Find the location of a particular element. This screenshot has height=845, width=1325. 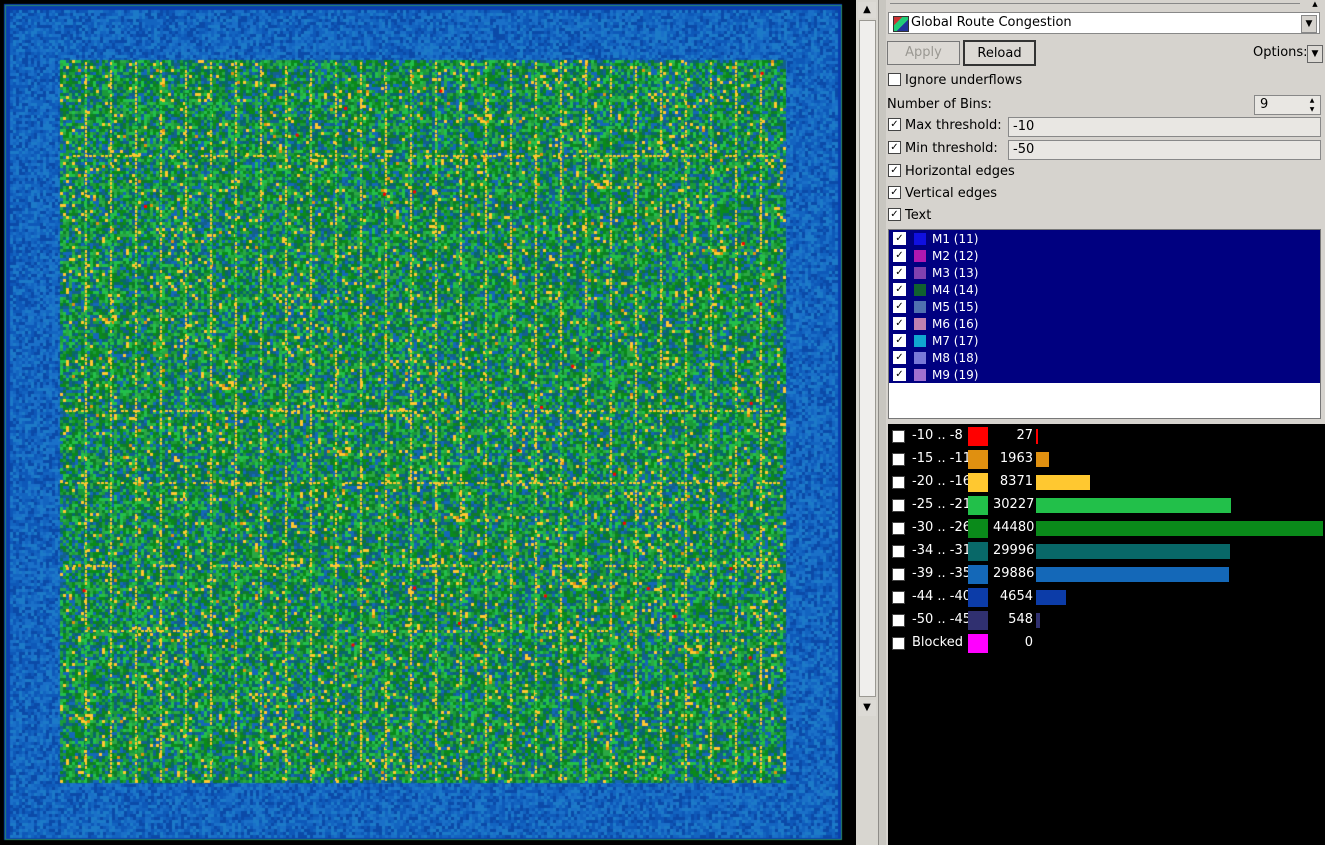

min-threshold-checkbox: ✓ Min threshold: is located at coordinates (943, 150).